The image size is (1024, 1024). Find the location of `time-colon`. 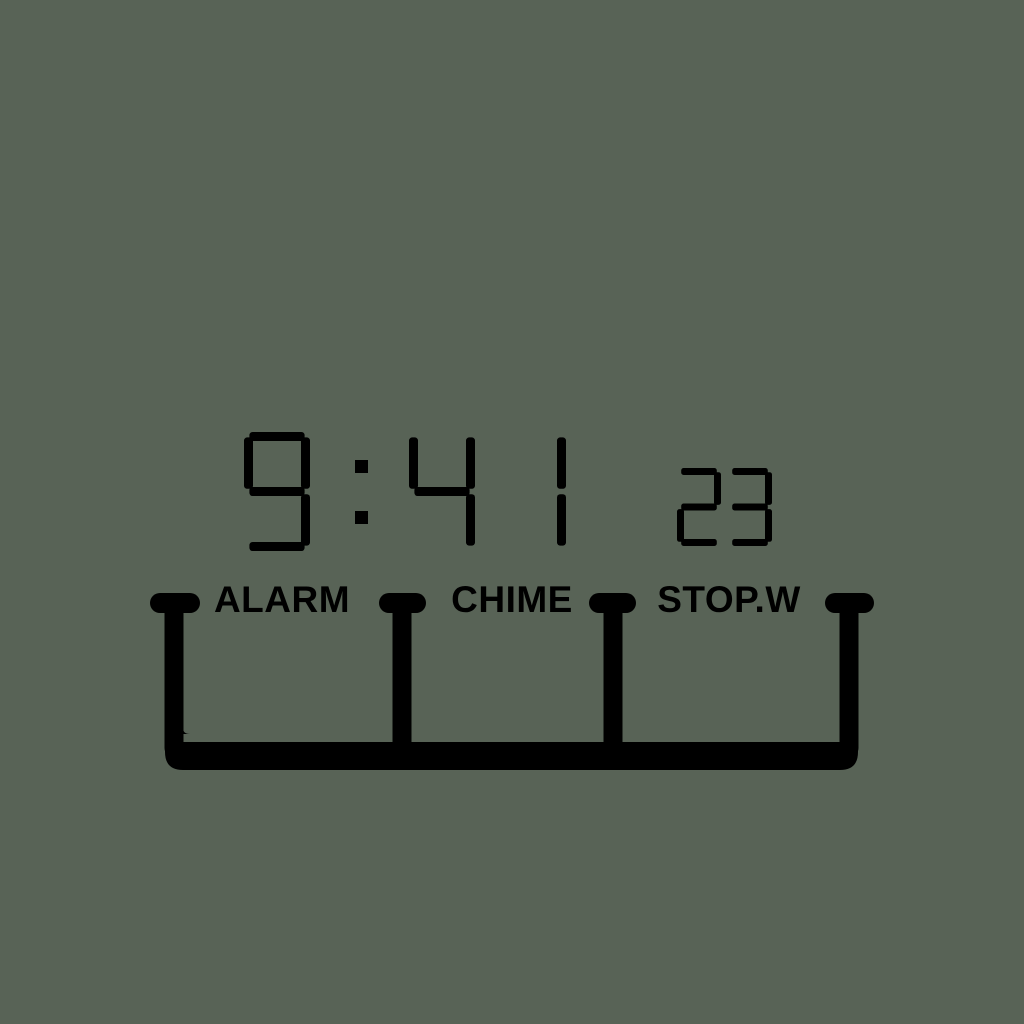

time-colon is located at coordinates (361, 492).